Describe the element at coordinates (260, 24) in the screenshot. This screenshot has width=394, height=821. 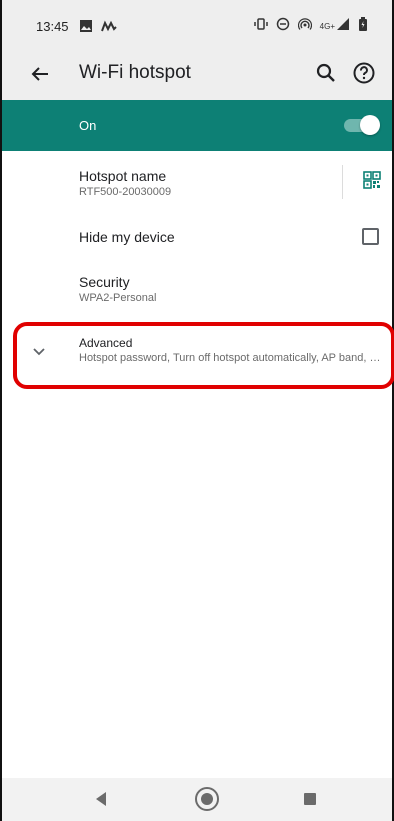
I see `vibrate-icon` at that location.